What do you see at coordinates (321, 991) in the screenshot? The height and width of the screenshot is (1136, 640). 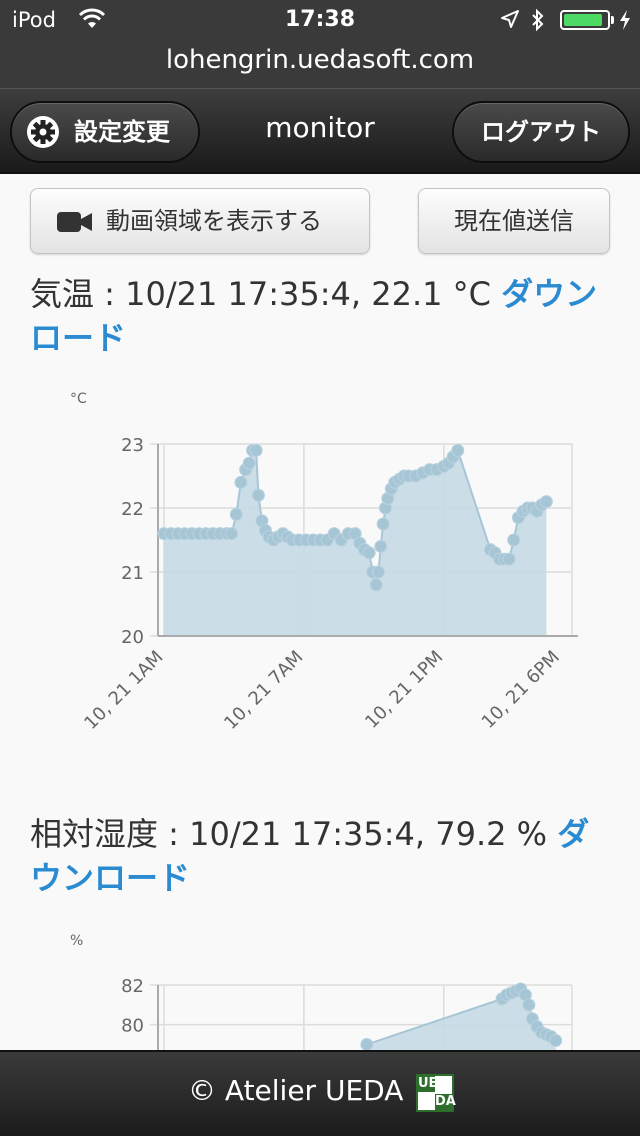 I see `humidity-chart: % 80 82` at bounding box center [321, 991].